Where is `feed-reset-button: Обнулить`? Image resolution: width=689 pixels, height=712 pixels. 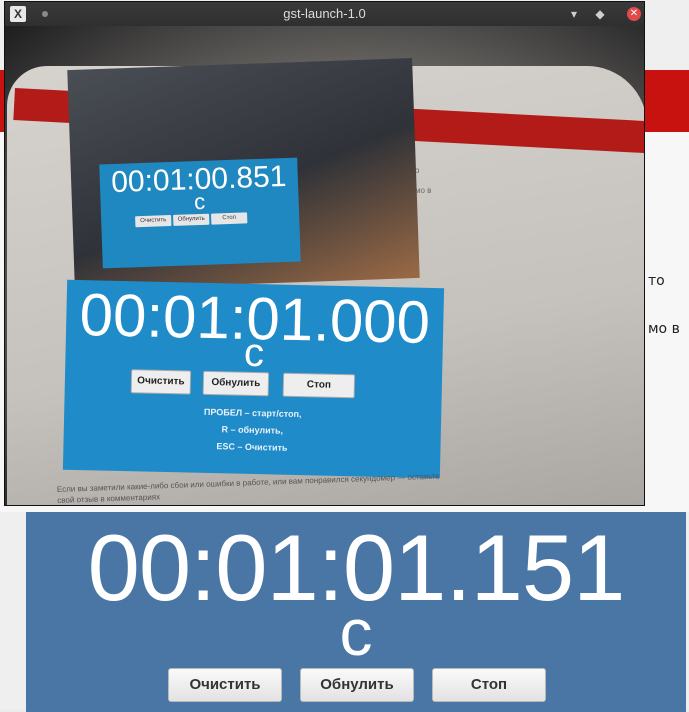
feed-reset-button: Обнулить is located at coordinates (236, 383).